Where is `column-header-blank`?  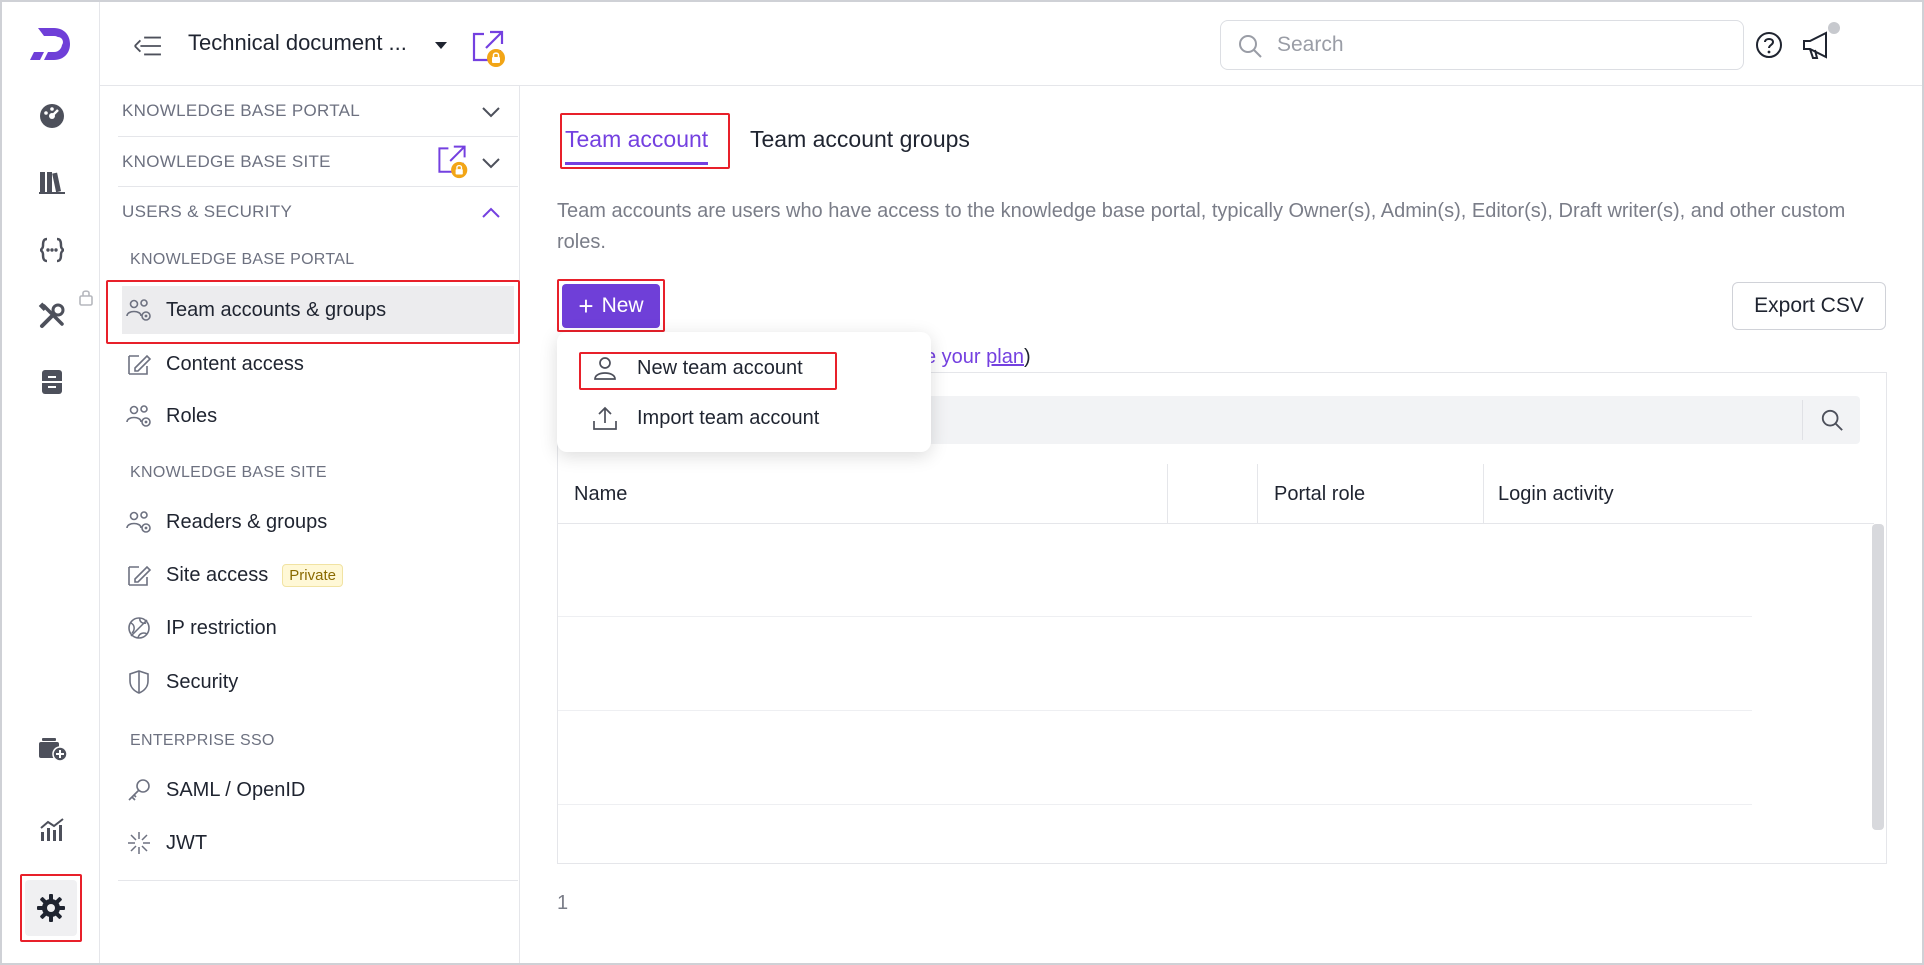
column-header-blank is located at coordinates (1213, 494).